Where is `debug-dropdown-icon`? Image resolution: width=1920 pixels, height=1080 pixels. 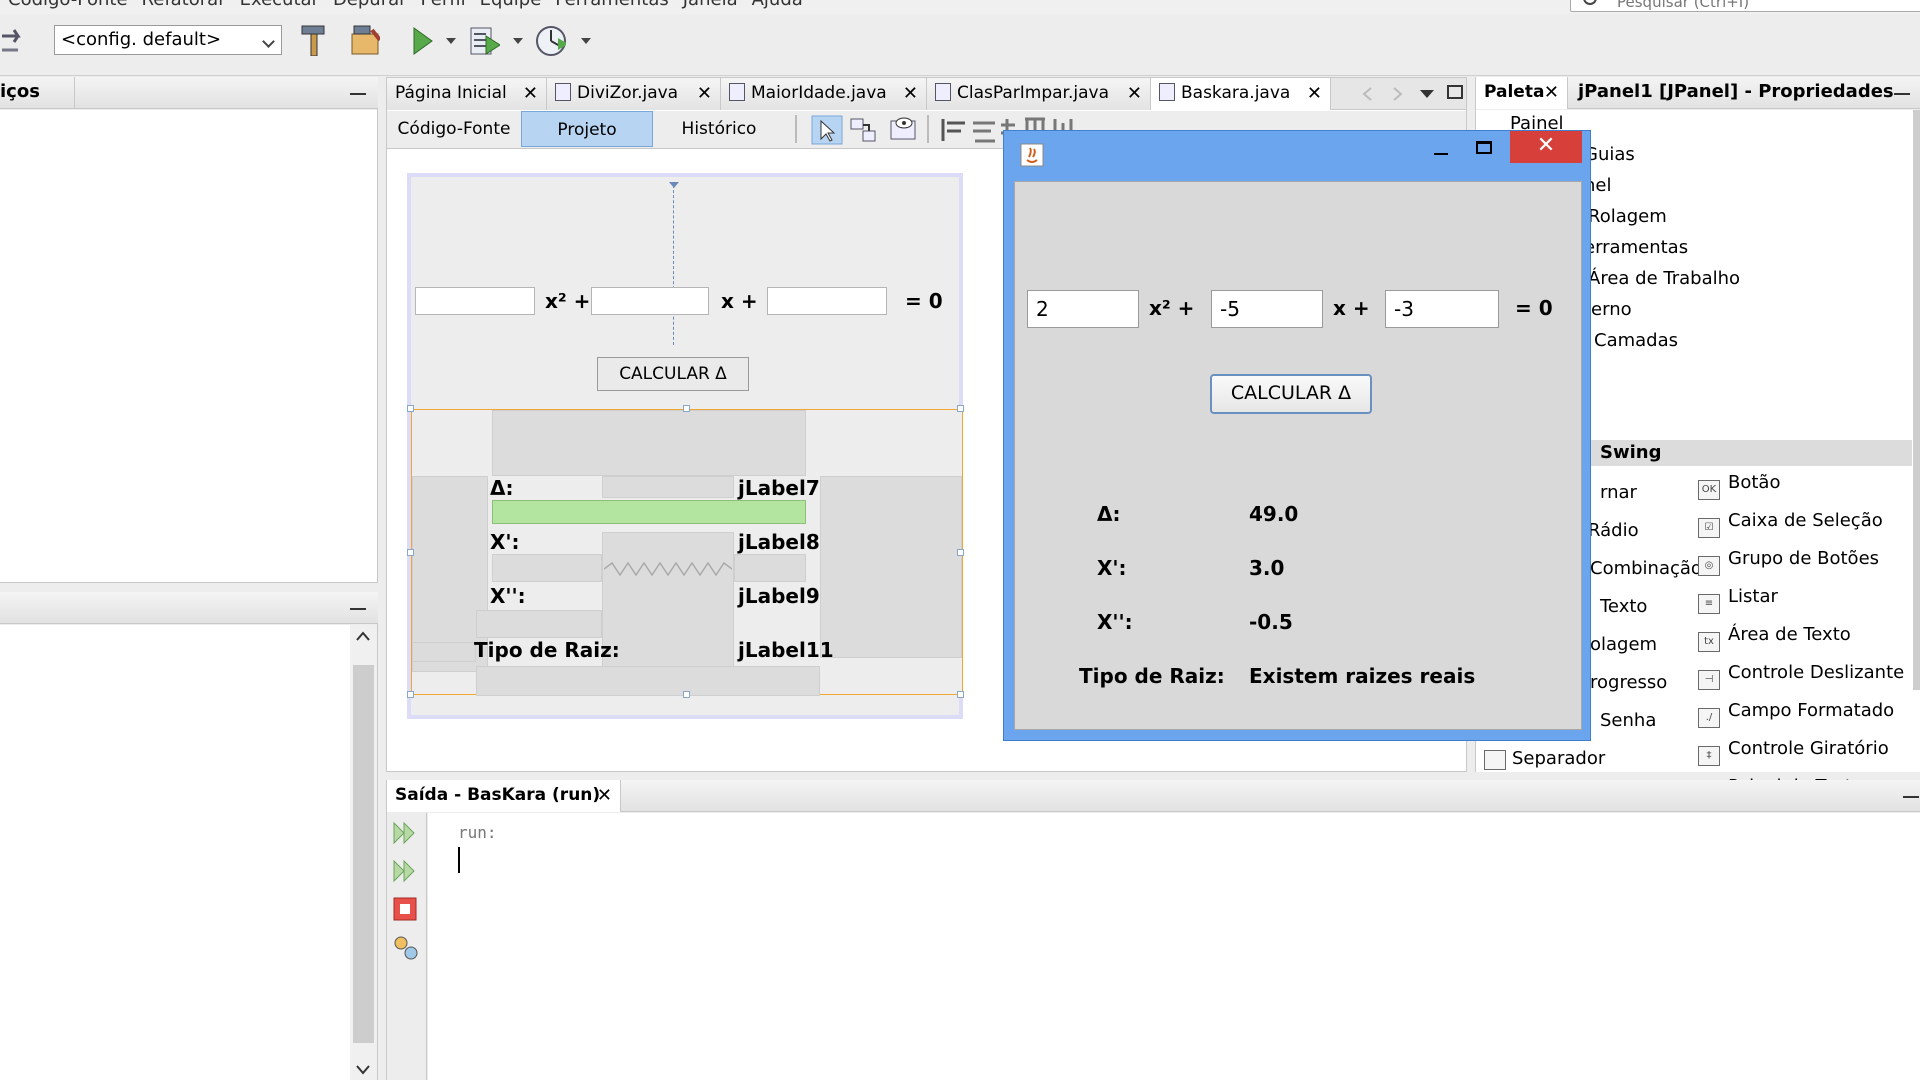 debug-dropdown-icon is located at coordinates (518, 41).